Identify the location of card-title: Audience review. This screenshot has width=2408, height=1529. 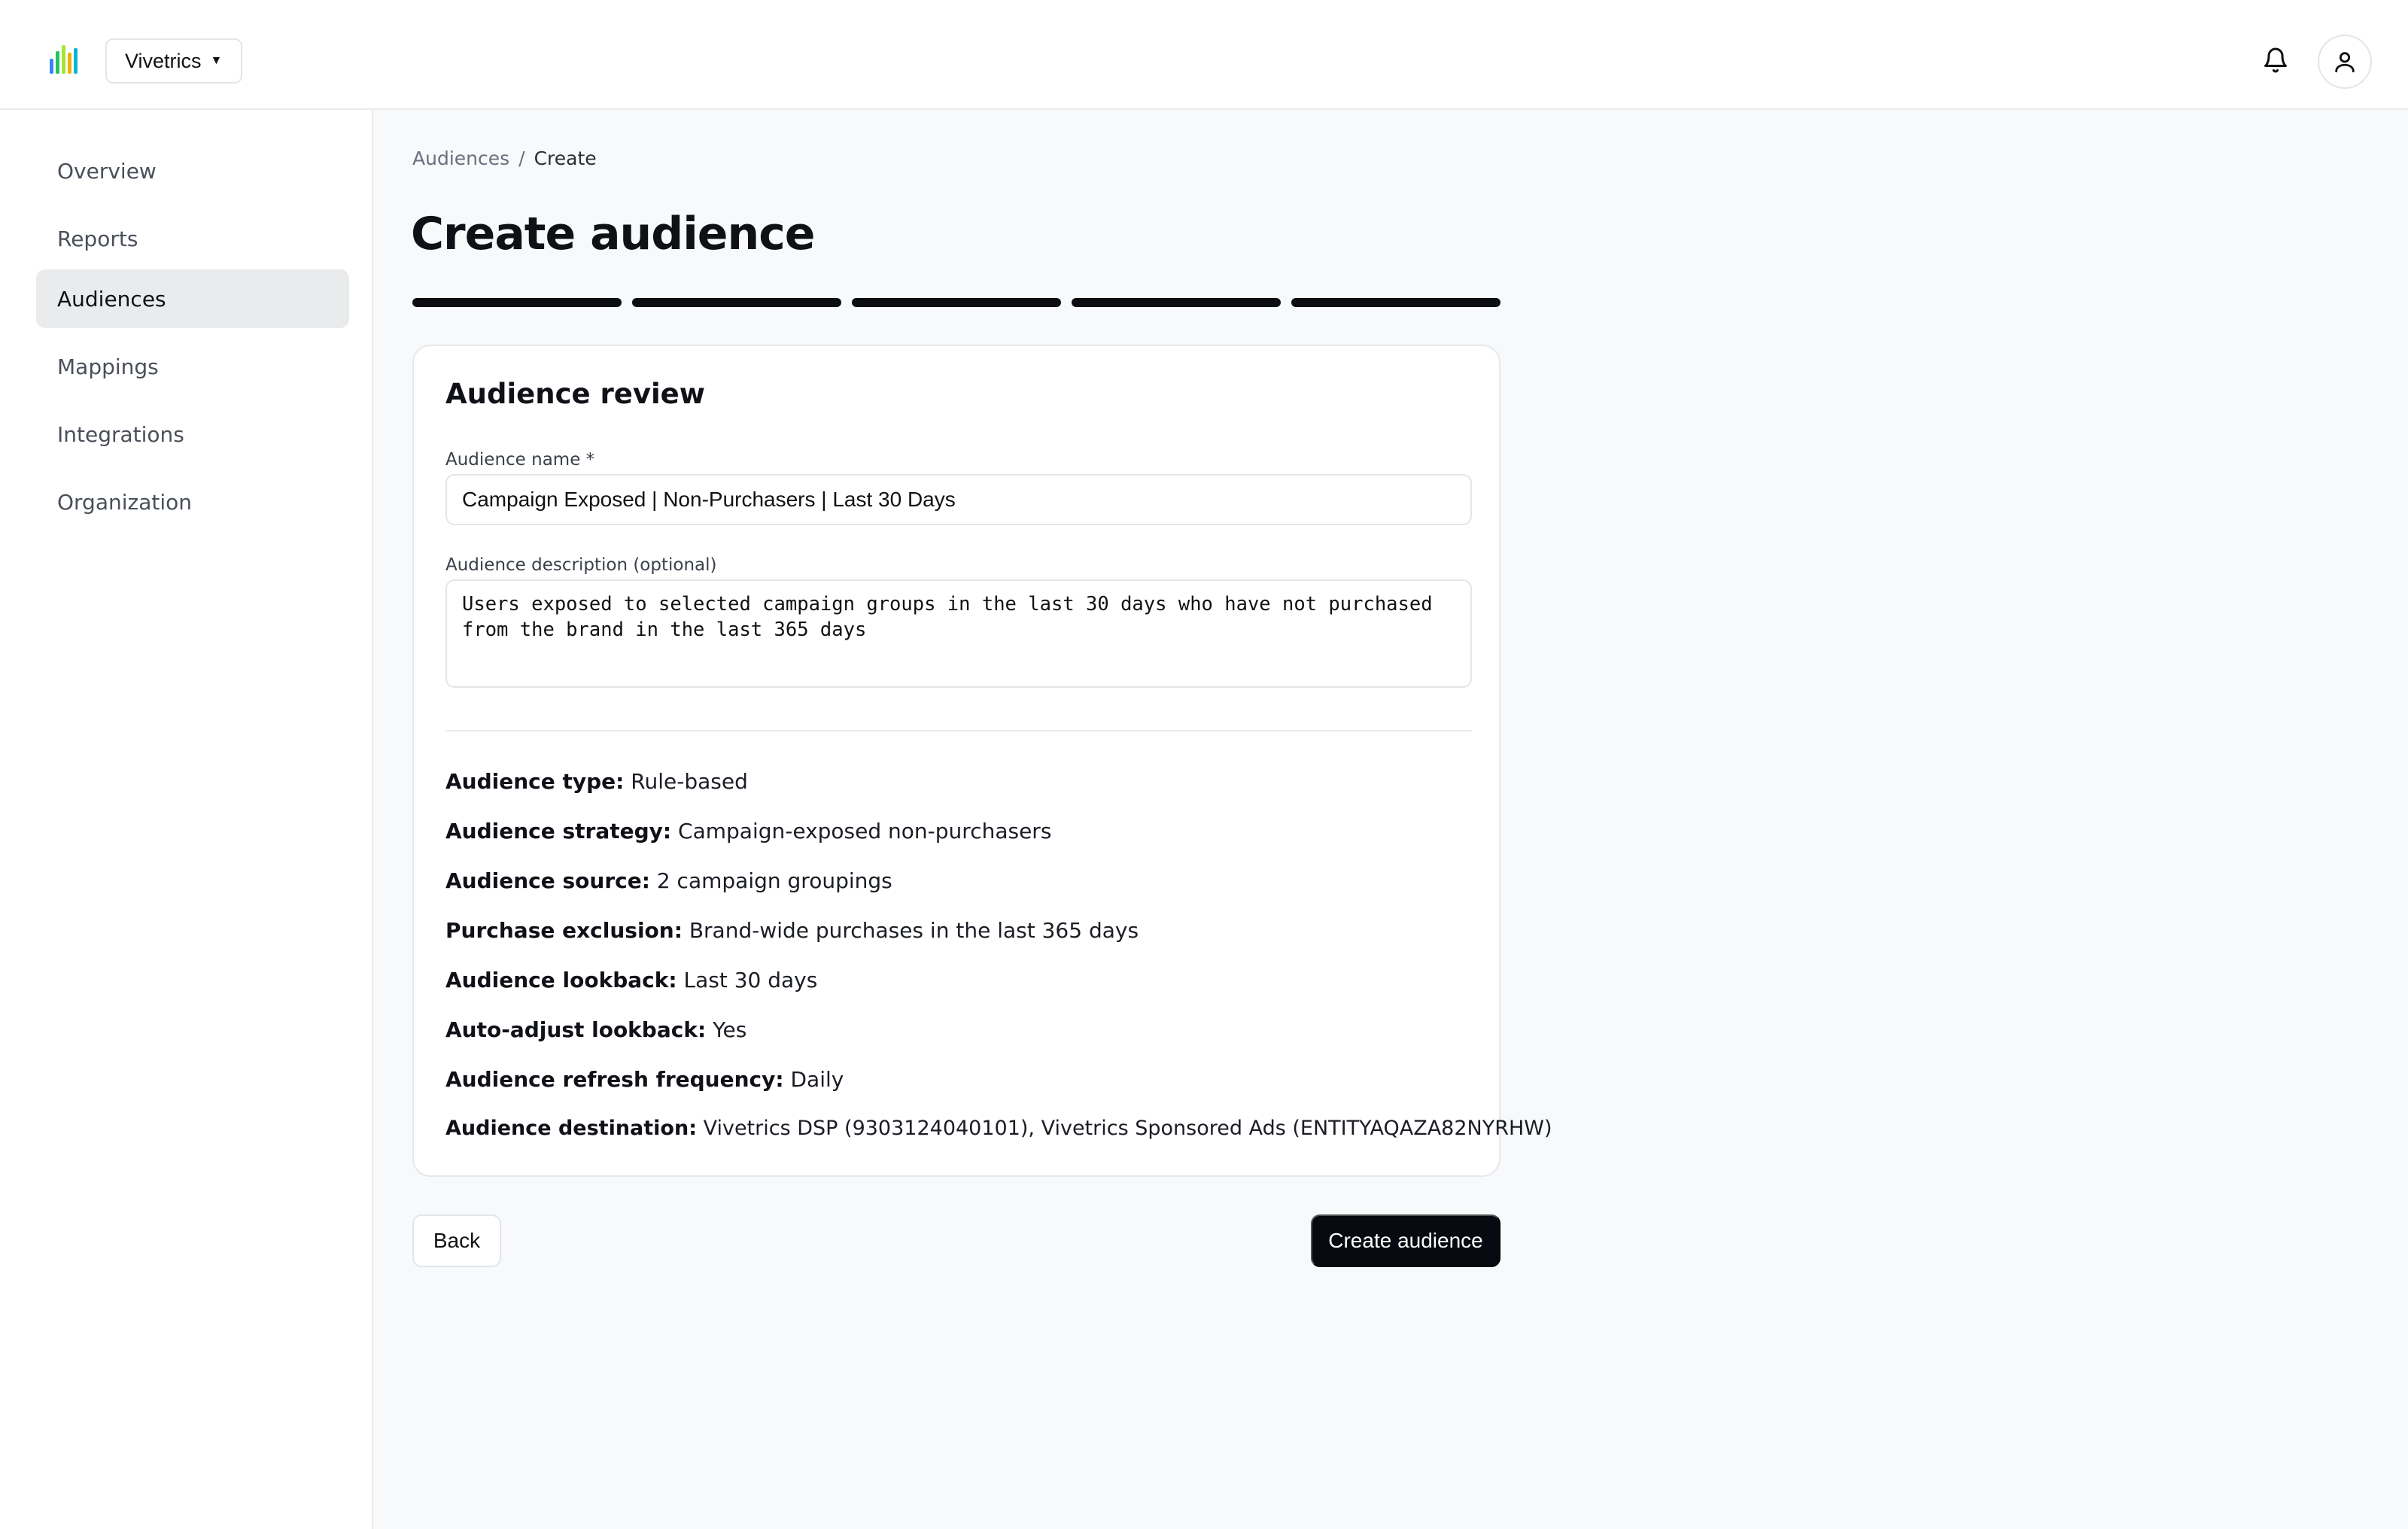
(575, 394).